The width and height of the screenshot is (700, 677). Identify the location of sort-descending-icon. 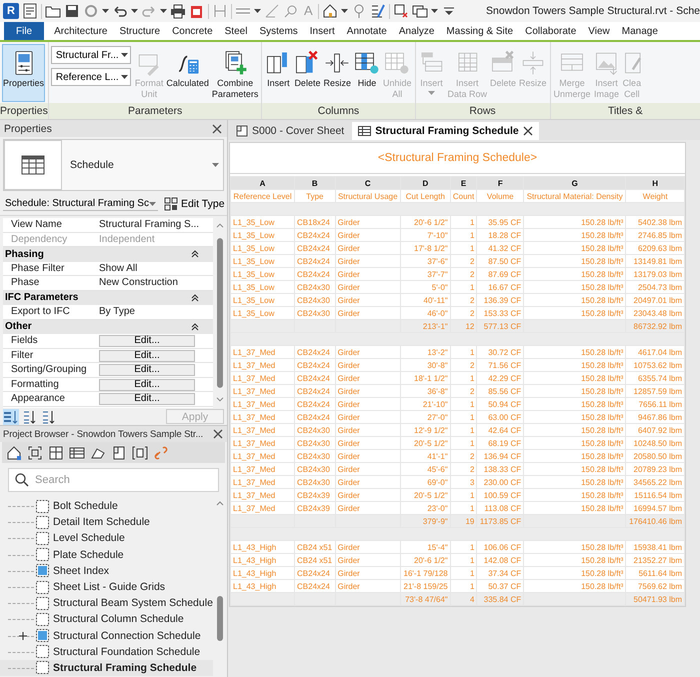
(49, 416).